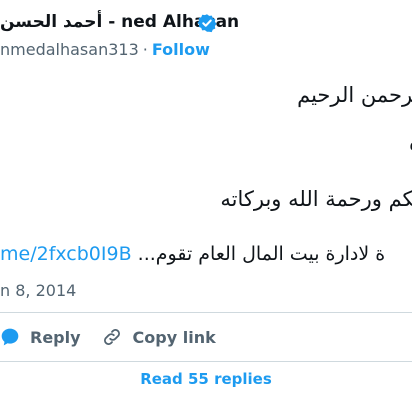  What do you see at coordinates (354, 95) in the screenshot?
I see `tweet-text-line: لرحمن الرحيم` at bounding box center [354, 95].